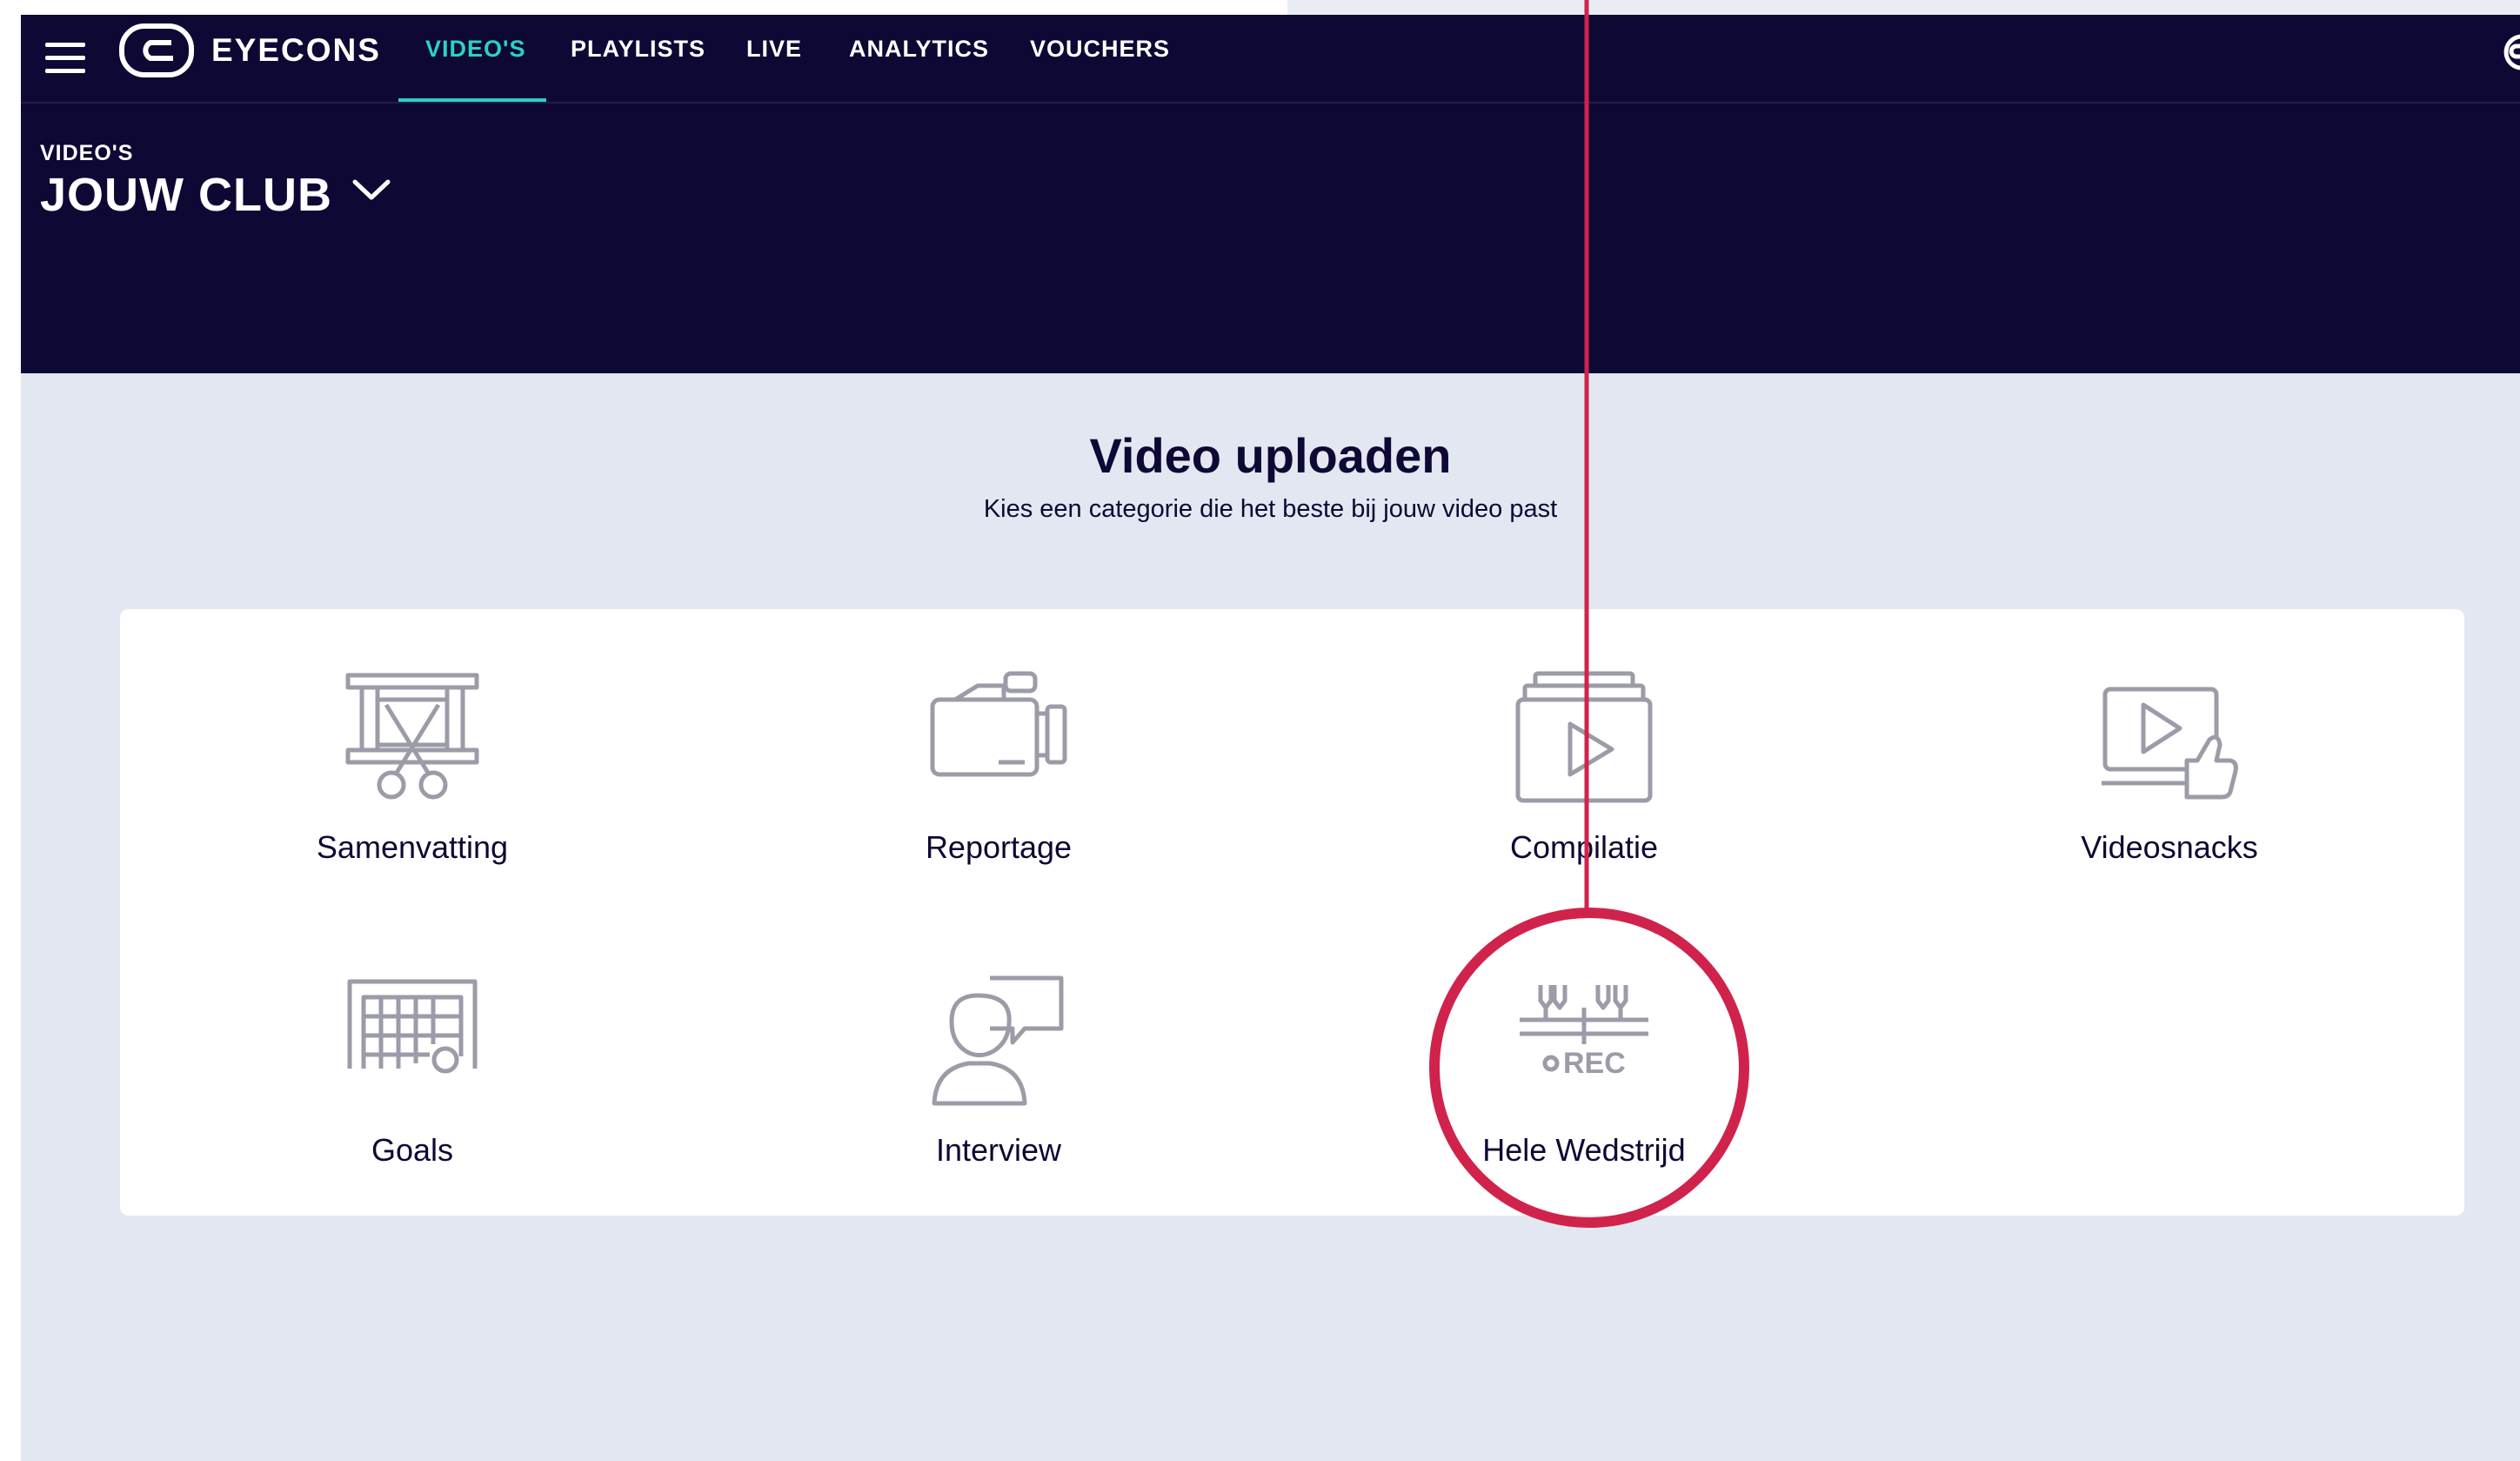  I want to click on category-videosnacks: Videosnacks, so click(2169, 800).